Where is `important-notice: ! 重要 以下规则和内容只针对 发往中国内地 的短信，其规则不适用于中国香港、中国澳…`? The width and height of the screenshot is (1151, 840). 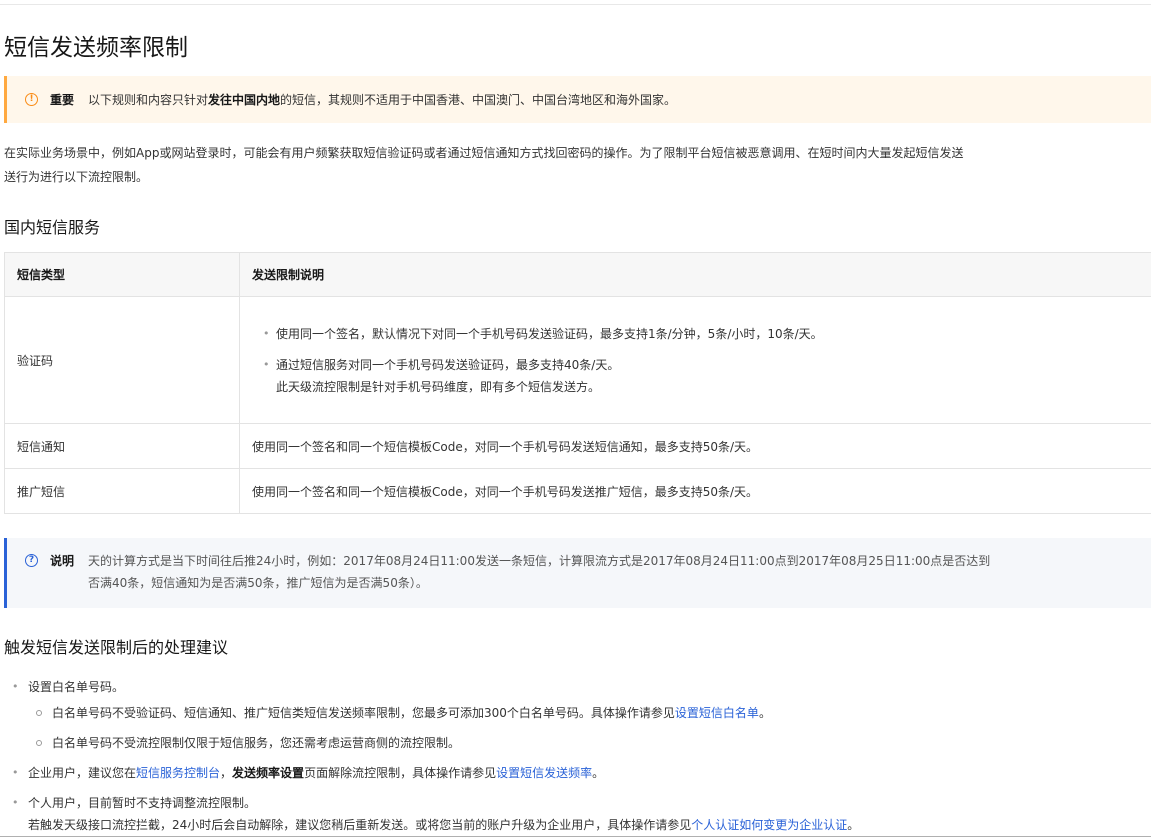
important-notice: ! 重要 以下规则和内容只针对 发往中国内地 的短信，其规则不适用于中国香港、中国澳… is located at coordinates (577, 99).